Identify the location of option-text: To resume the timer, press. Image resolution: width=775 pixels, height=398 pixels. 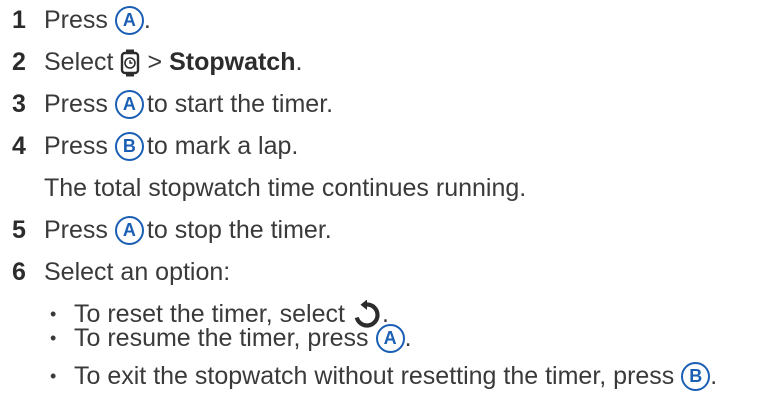
(221, 338).